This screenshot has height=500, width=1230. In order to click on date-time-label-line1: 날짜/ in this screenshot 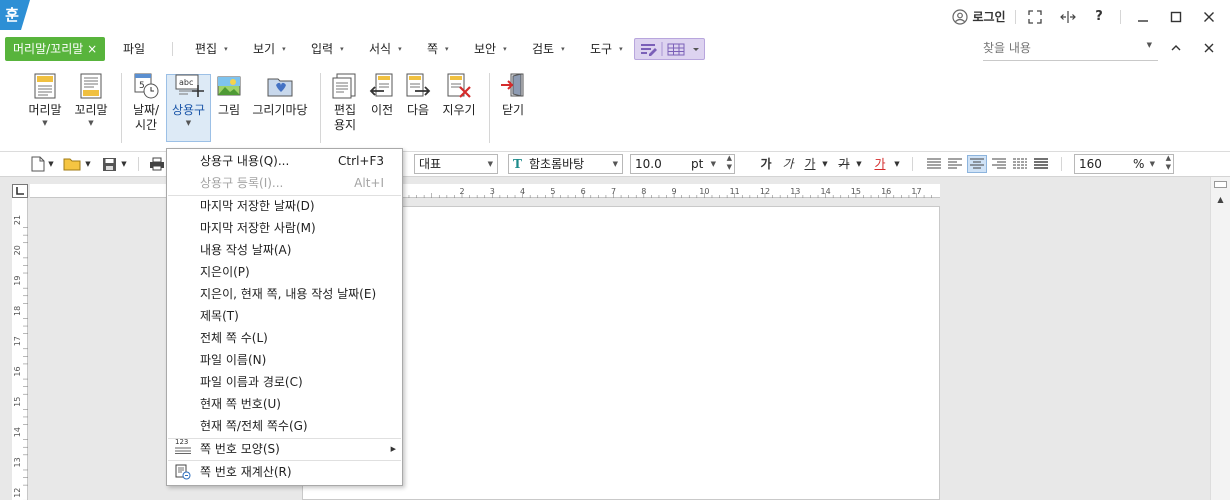, I will do `click(146, 110)`.